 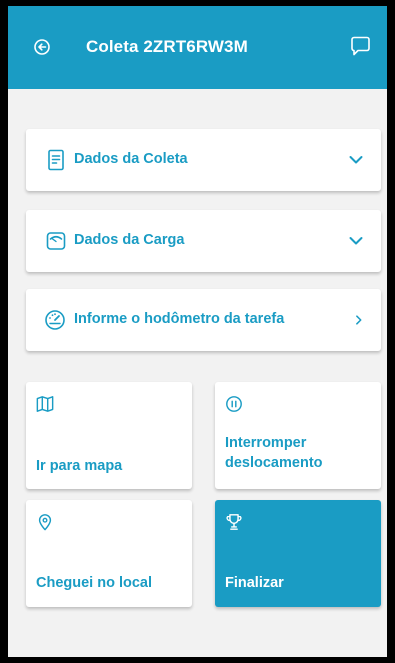 What do you see at coordinates (129, 240) in the screenshot?
I see `section-label: Dados da Carga` at bounding box center [129, 240].